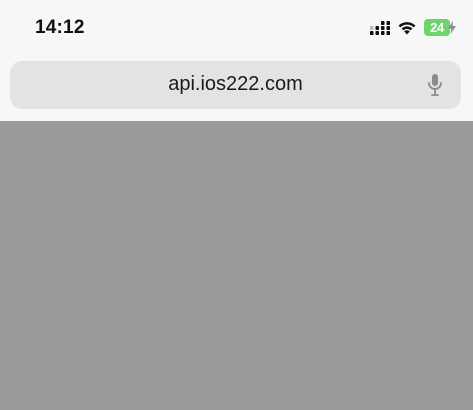 This screenshot has width=473, height=410. What do you see at coordinates (60, 27) in the screenshot?
I see `status-time: 14:12` at bounding box center [60, 27].